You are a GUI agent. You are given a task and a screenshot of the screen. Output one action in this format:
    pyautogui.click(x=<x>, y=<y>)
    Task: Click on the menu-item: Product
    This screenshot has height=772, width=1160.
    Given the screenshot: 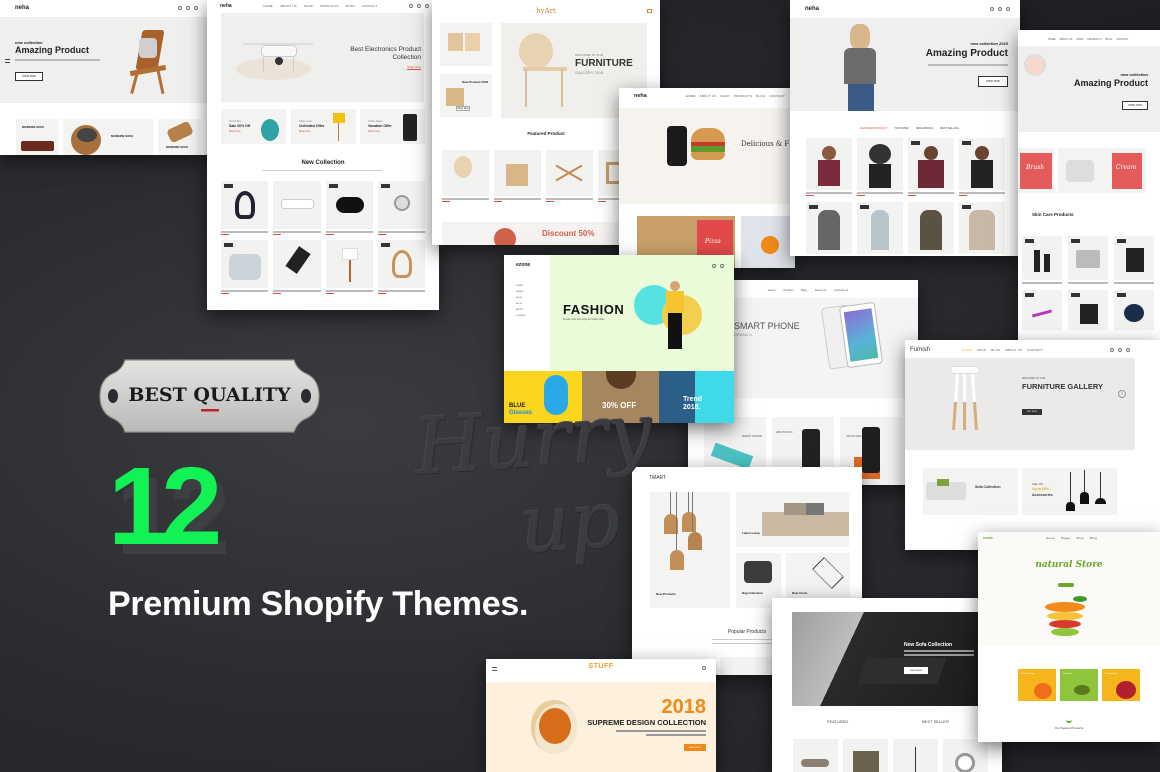 What is the action you would take?
    pyautogui.click(x=788, y=290)
    